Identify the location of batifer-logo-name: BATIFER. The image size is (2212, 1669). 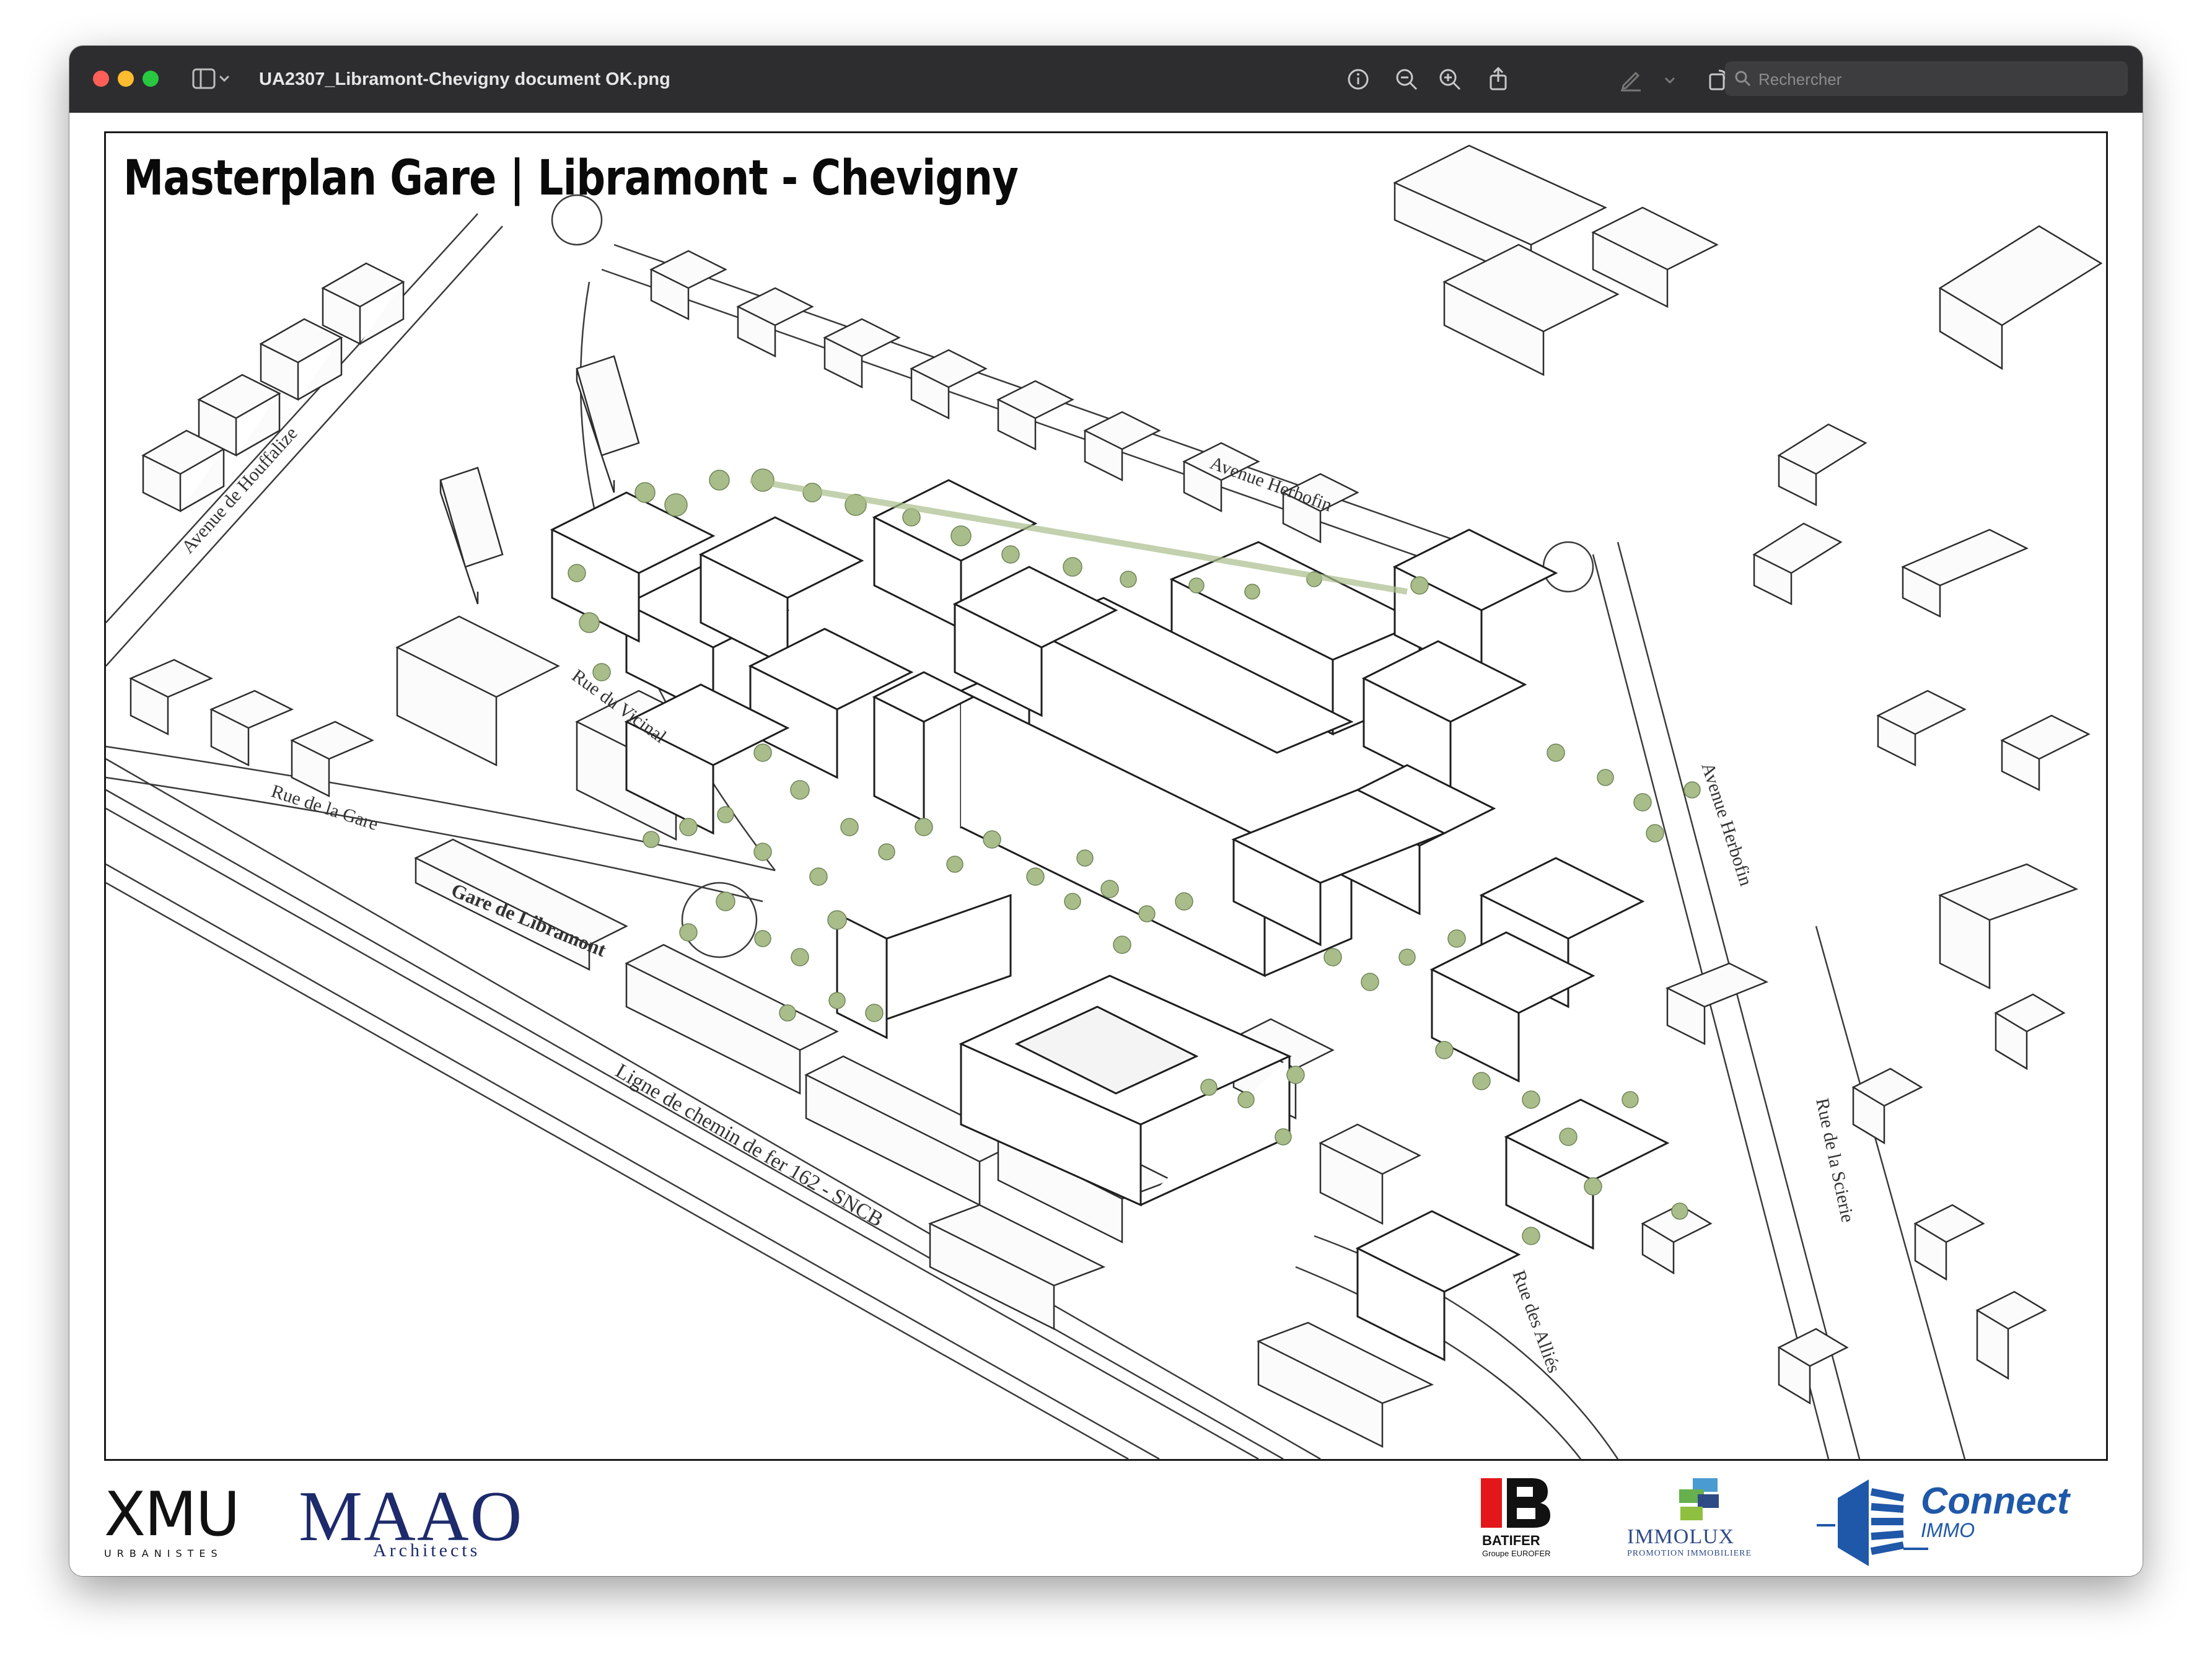
(1511, 1540).